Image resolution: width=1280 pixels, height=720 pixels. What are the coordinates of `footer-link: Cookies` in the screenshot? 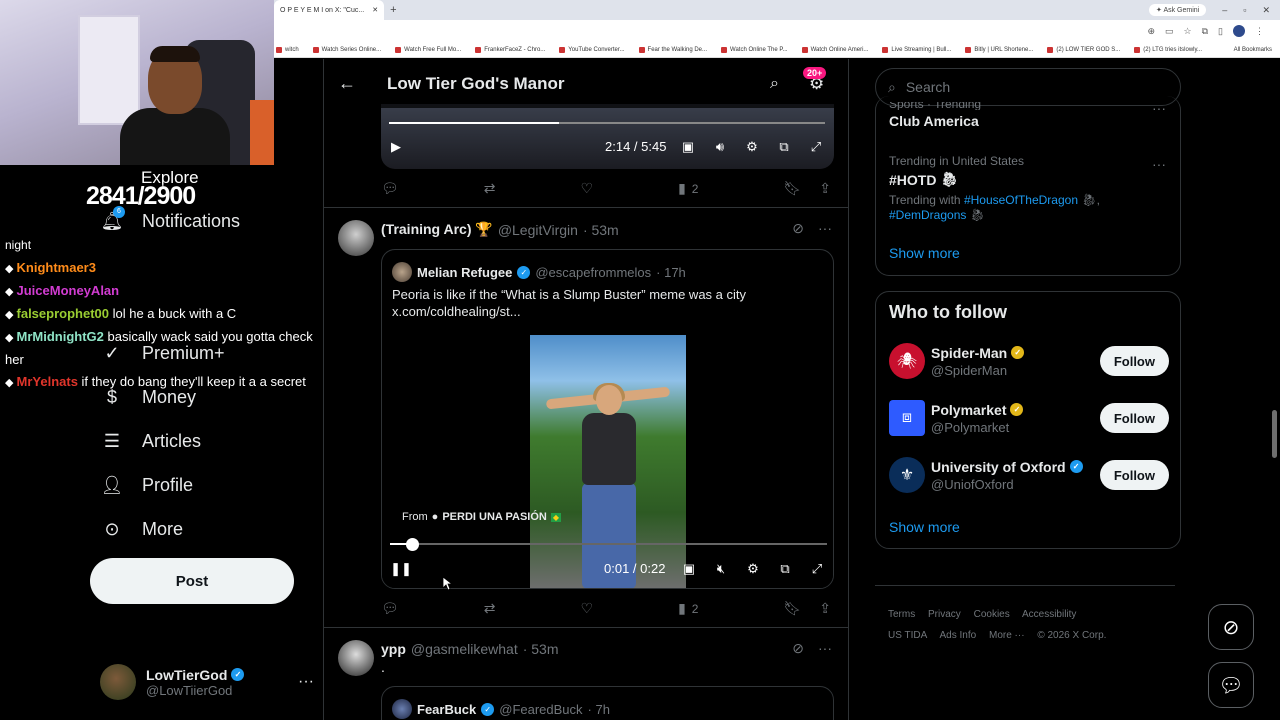 It's located at (992, 614).